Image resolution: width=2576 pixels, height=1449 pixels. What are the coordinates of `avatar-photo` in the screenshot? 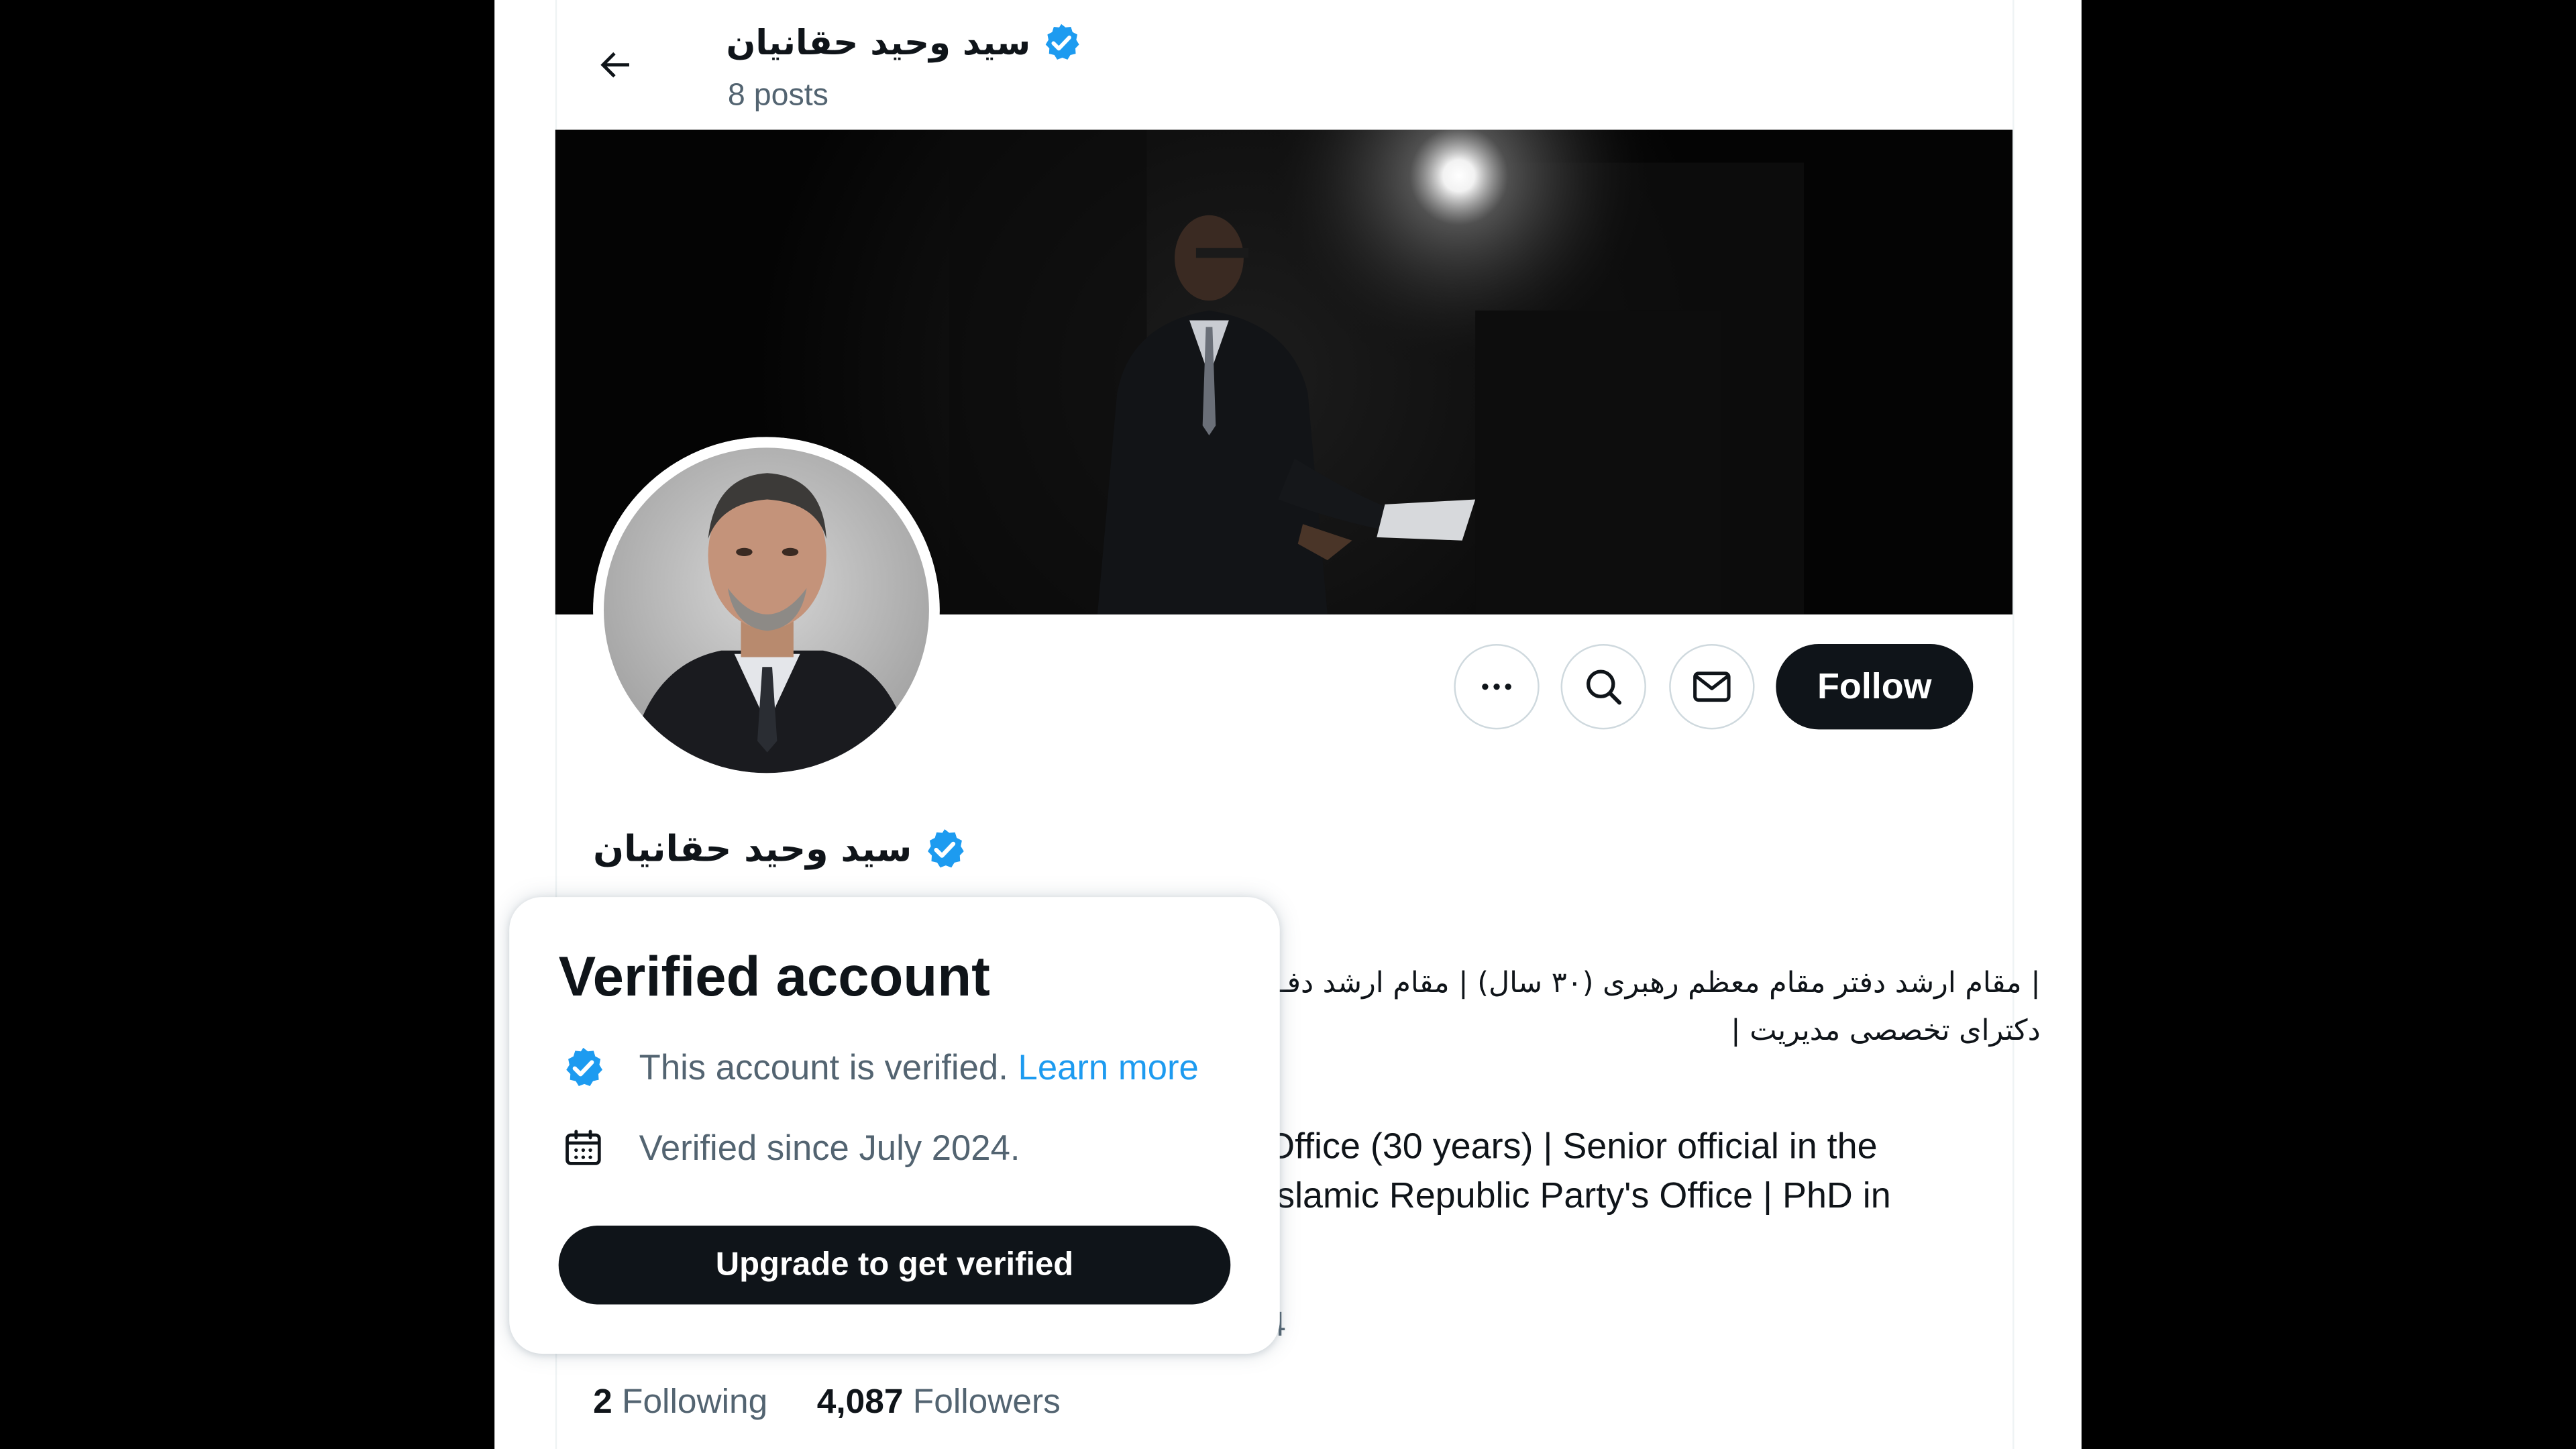 It's located at (766, 610).